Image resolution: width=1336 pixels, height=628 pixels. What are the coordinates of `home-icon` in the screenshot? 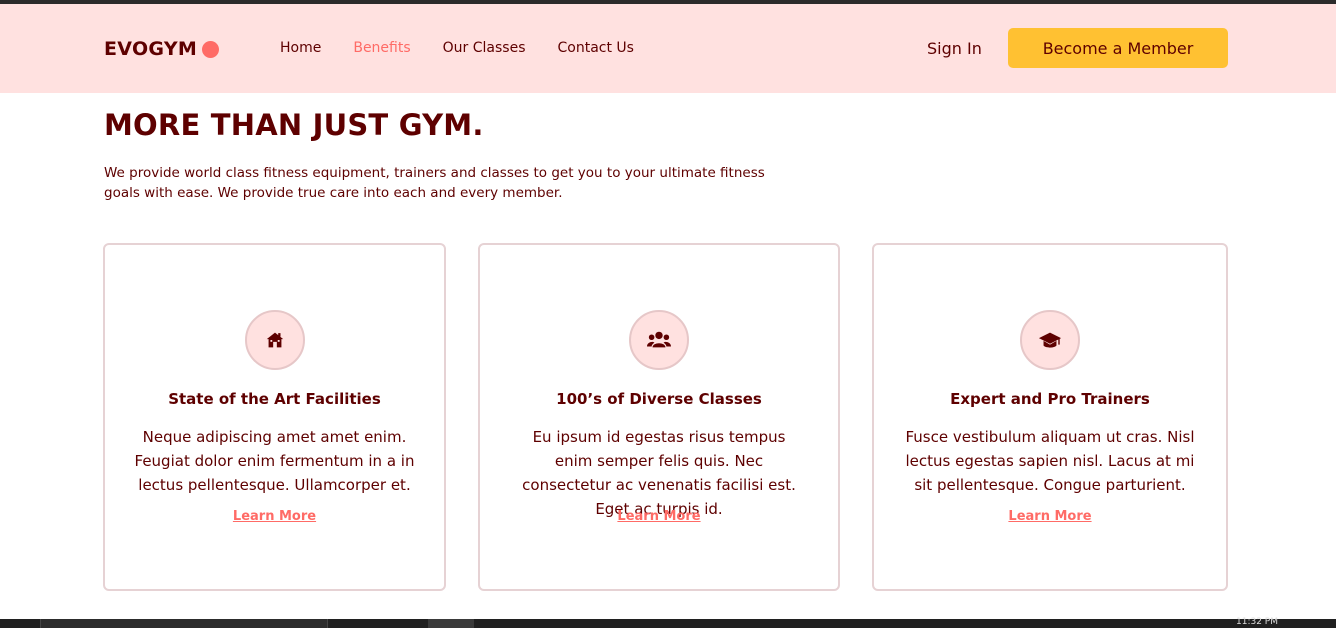 It's located at (274, 340).